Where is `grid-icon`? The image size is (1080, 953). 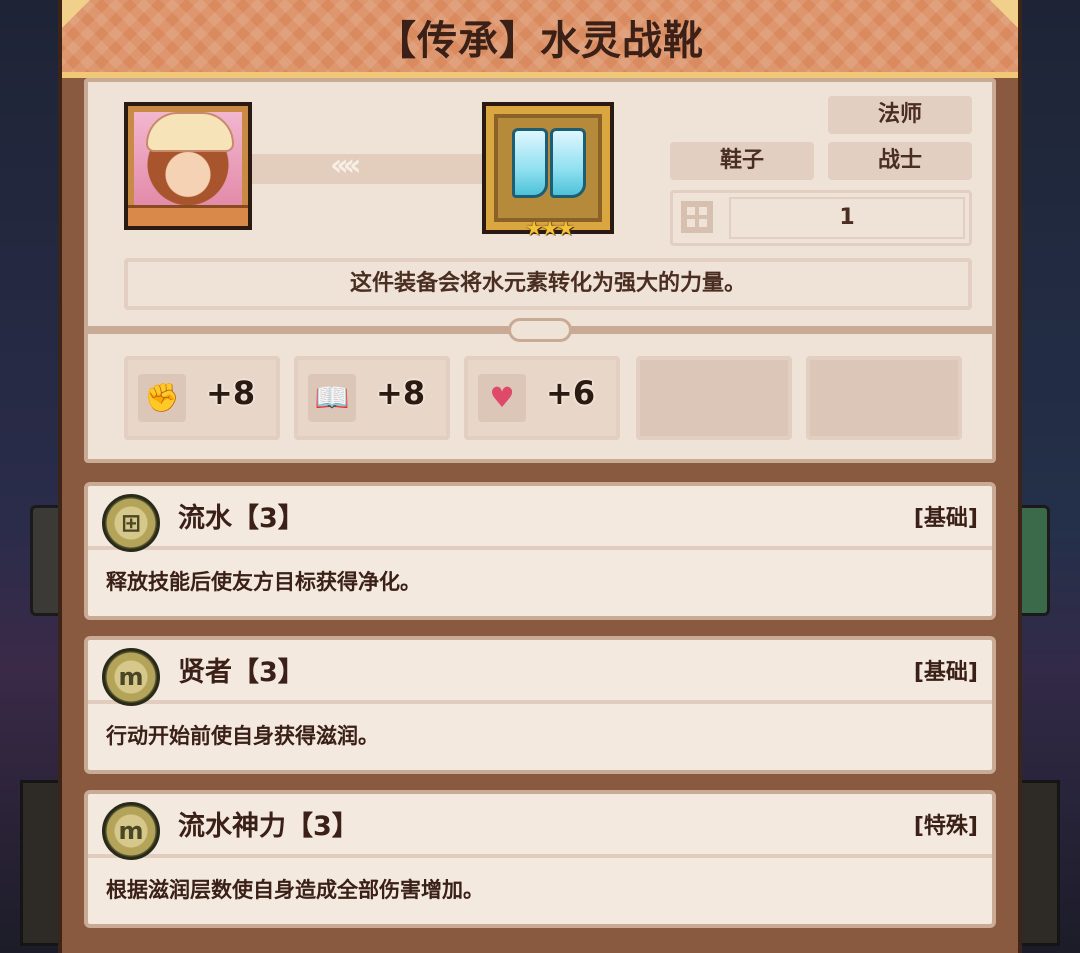
grid-icon is located at coordinates (697, 217).